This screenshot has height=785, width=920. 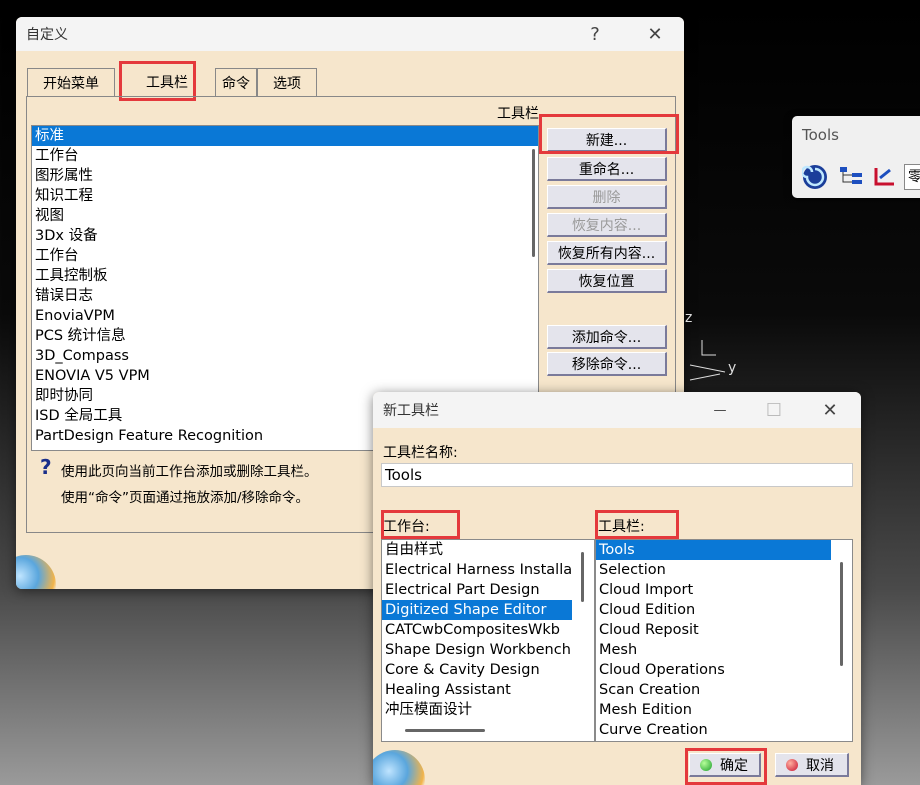 I want to click on cancel-button: 取消, so click(x=812, y=765).